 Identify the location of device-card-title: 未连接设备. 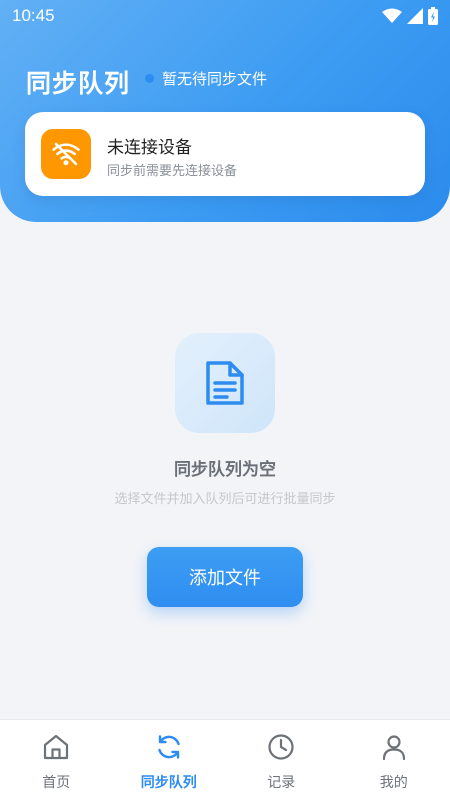
(149, 148).